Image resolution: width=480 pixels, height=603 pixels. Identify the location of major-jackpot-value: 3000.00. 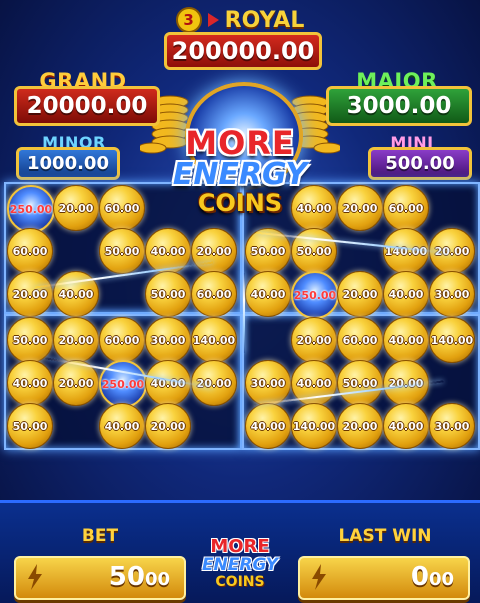
(399, 106).